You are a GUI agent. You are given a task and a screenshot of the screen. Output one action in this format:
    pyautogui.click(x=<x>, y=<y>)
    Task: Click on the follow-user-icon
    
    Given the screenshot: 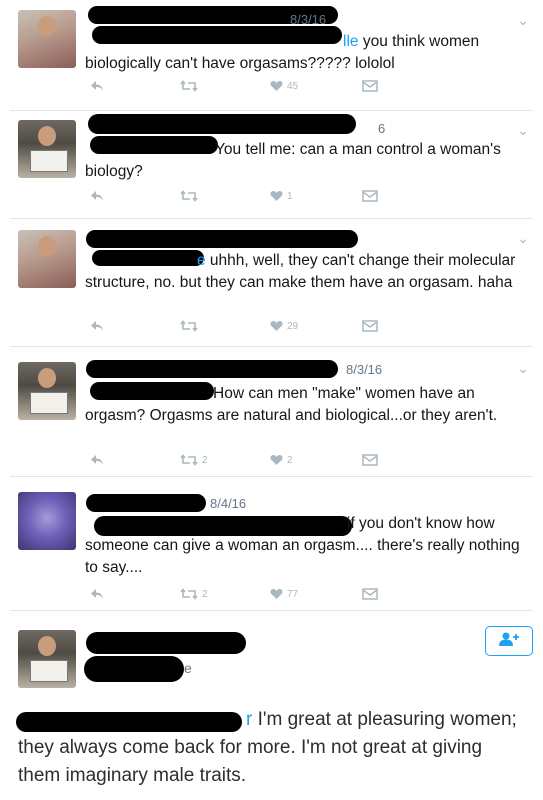 What is the action you would take?
    pyautogui.click(x=509, y=641)
    